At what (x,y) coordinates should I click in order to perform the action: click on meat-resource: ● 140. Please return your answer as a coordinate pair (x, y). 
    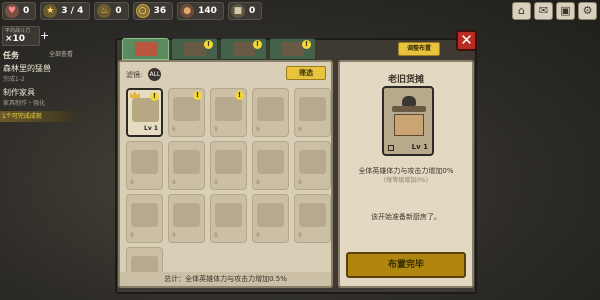
    Looking at the image, I should click on (200, 11).